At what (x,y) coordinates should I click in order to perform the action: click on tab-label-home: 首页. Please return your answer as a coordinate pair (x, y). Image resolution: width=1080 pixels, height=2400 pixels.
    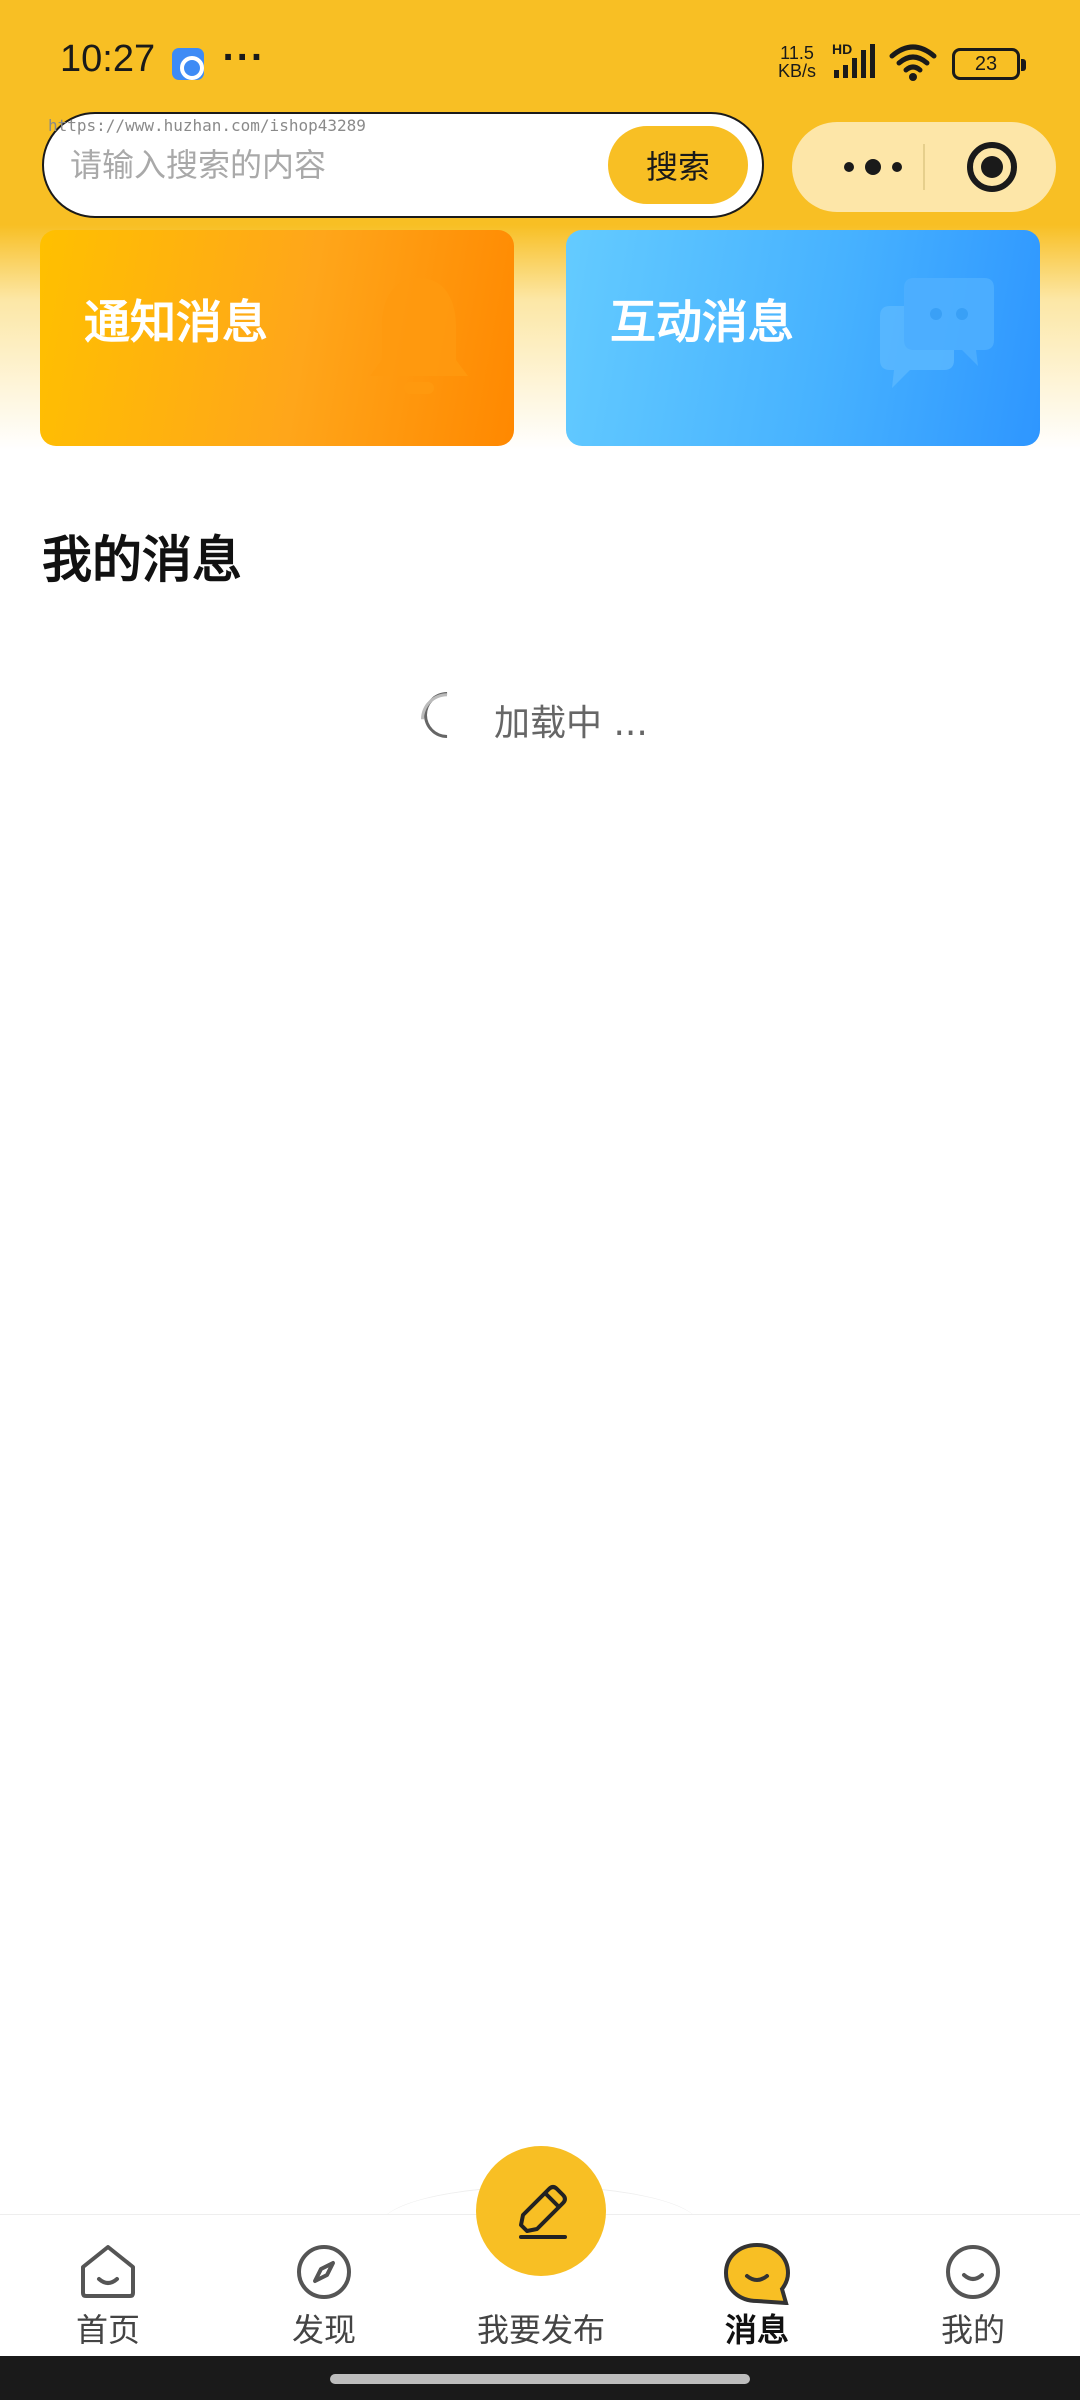
    Looking at the image, I should click on (107, 2330).